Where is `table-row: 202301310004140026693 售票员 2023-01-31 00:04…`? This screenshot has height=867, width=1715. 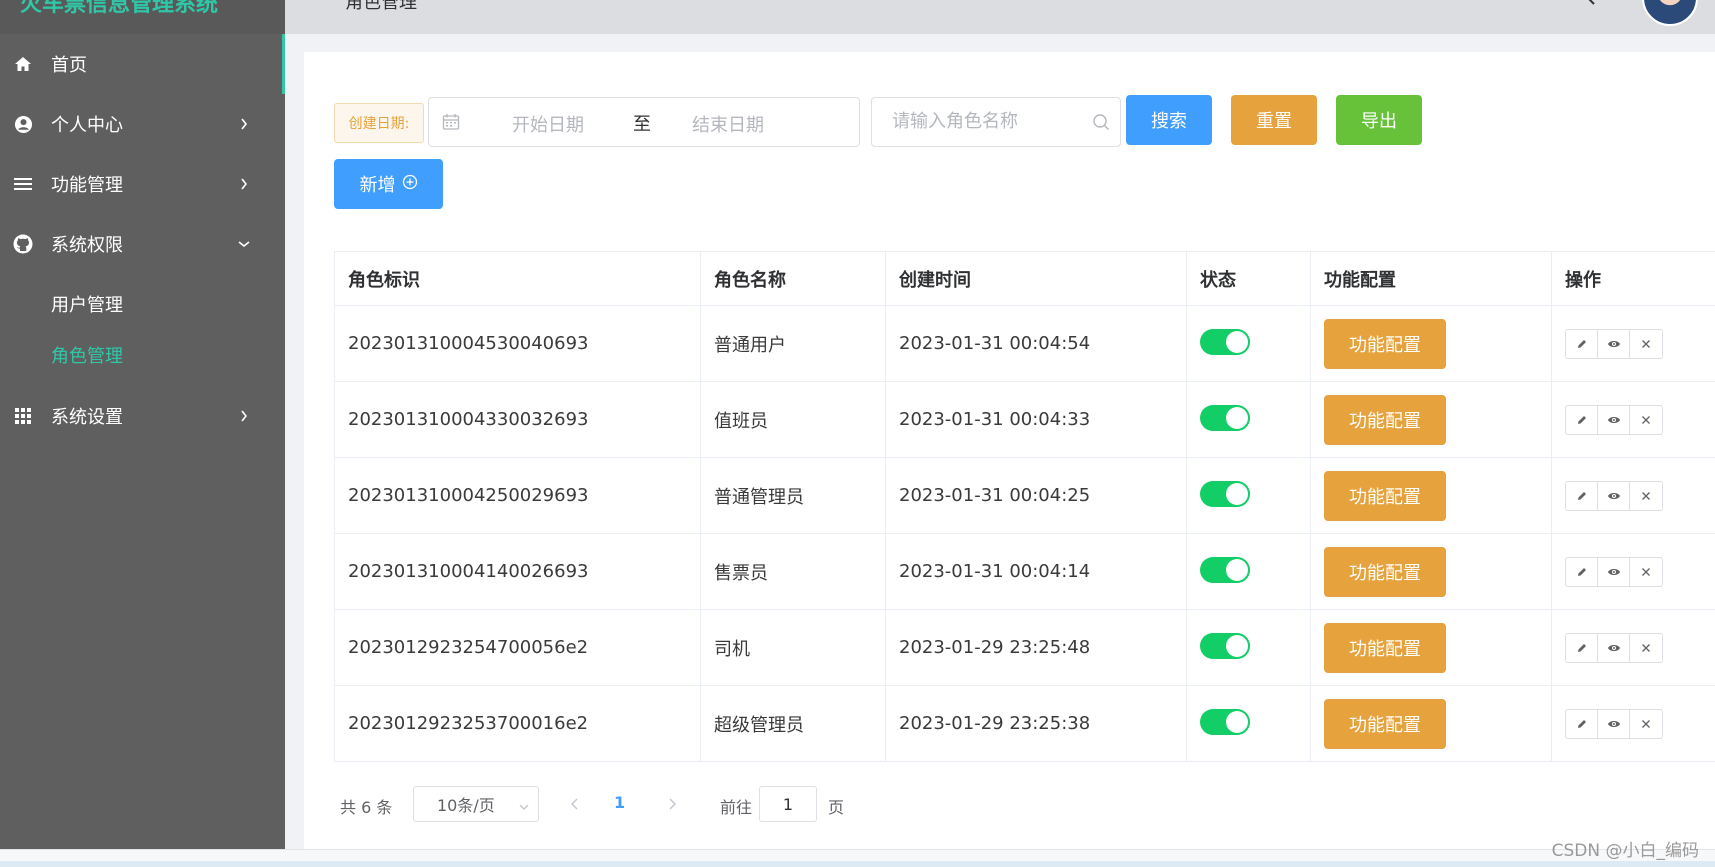
table-row: 202301310004140026693 售票员 2023-01-31 00:04… is located at coordinates (1025, 572).